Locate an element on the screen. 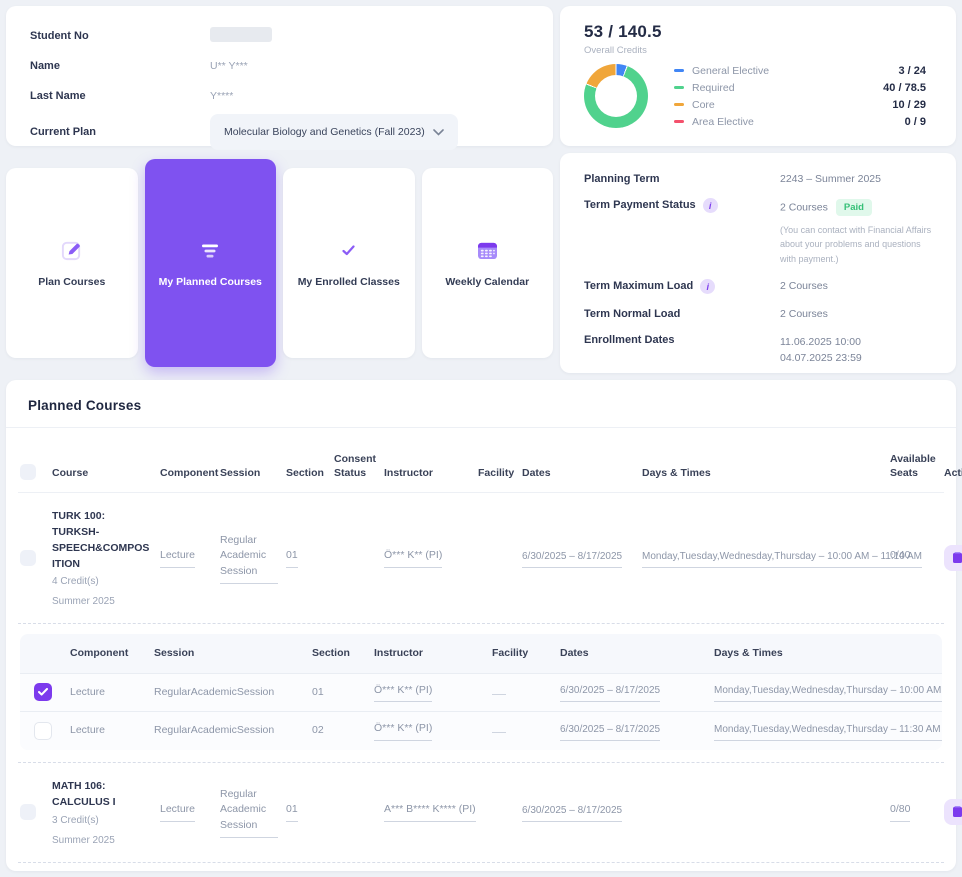 The height and width of the screenshot is (877, 962). student-no-masked-value is located at coordinates (241, 34).